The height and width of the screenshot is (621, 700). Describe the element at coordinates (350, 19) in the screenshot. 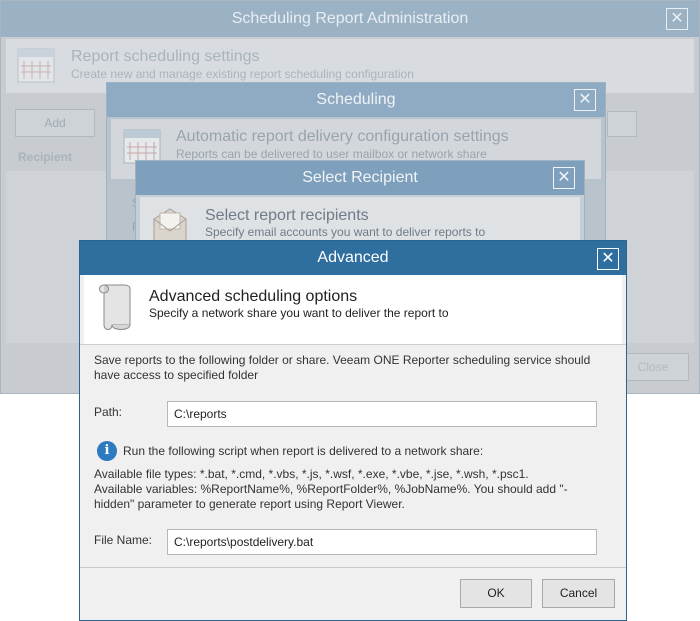

I see `window-title: Scheduling Report Administration` at that location.